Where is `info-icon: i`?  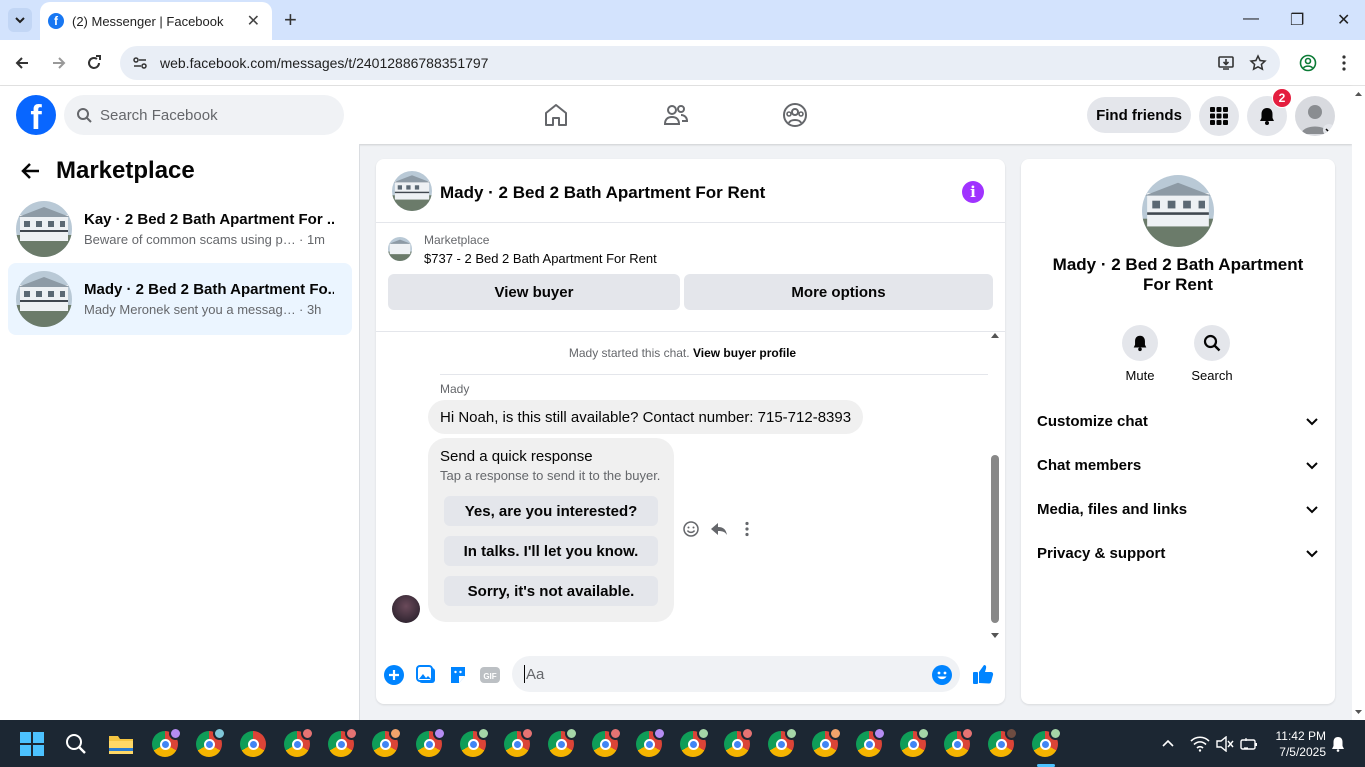 info-icon: i is located at coordinates (973, 192).